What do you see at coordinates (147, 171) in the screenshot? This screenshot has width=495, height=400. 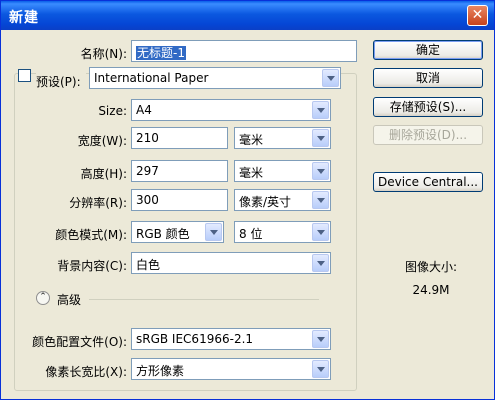 I see `height-value: 297` at bounding box center [147, 171].